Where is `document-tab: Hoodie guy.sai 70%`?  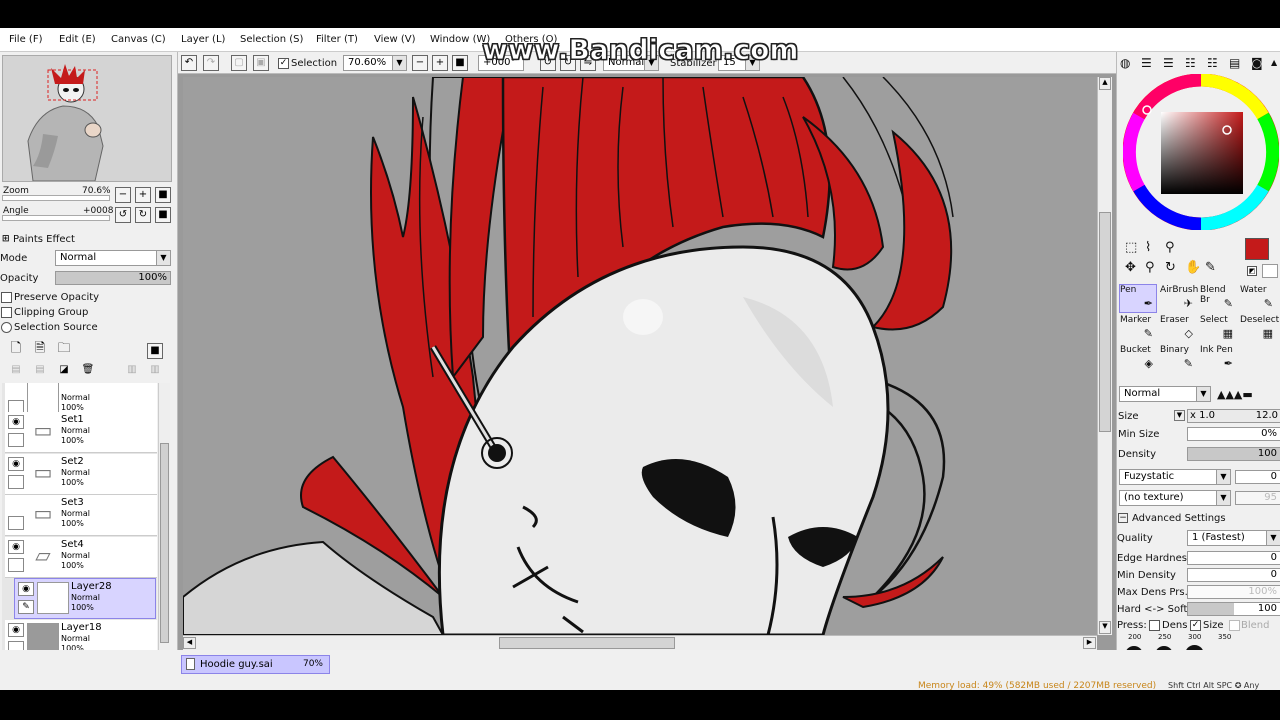 document-tab: Hoodie guy.sai 70% is located at coordinates (255, 664).